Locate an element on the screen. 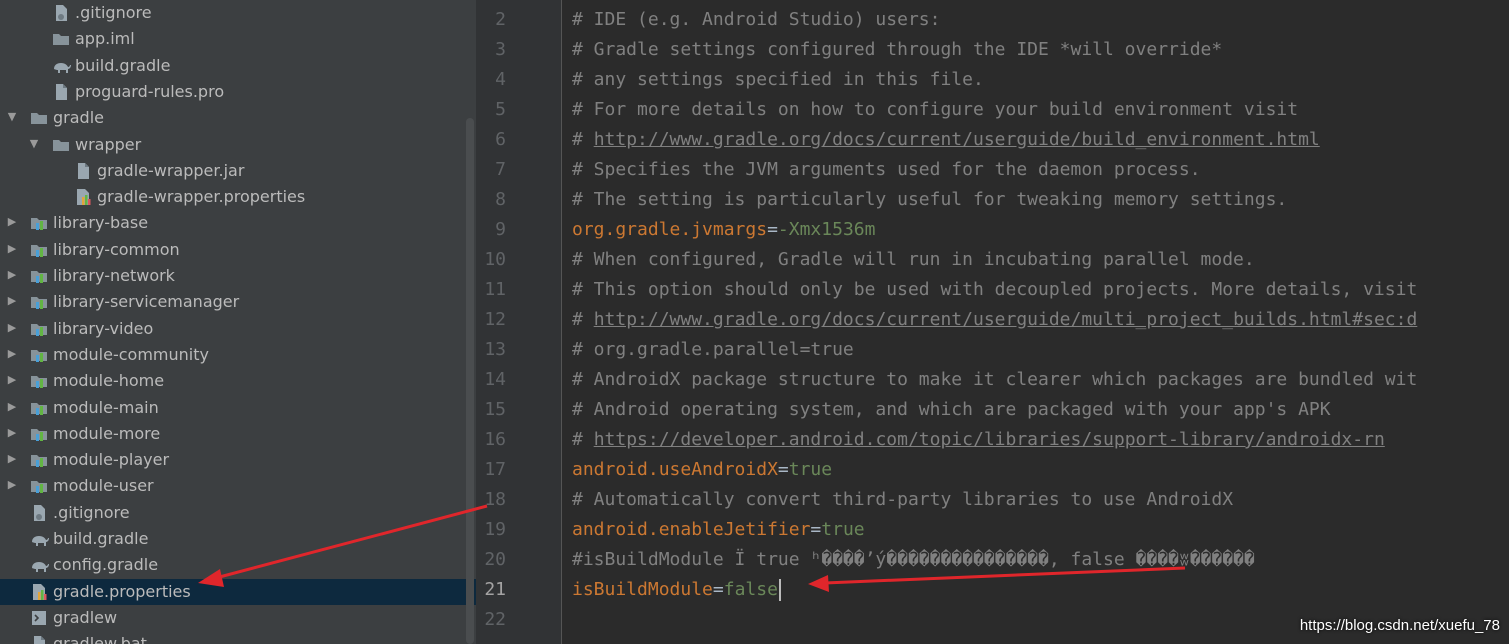 This screenshot has width=1509, height=644. tree-item-library-video: ▶ library-video is located at coordinates (238, 329).